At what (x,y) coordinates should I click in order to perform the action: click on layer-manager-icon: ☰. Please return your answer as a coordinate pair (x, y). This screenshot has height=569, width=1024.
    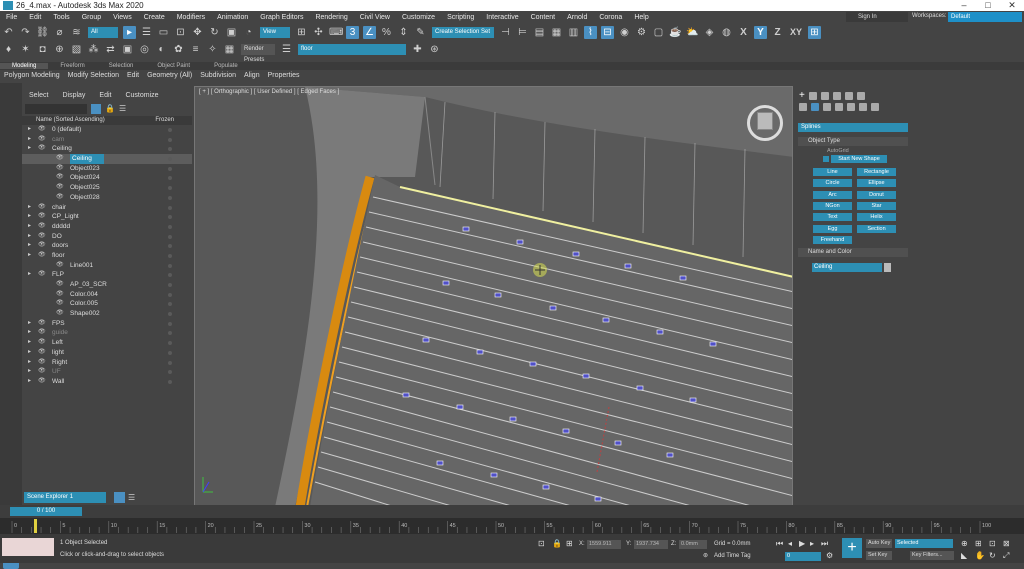
    Looking at the image, I should click on (286, 49).